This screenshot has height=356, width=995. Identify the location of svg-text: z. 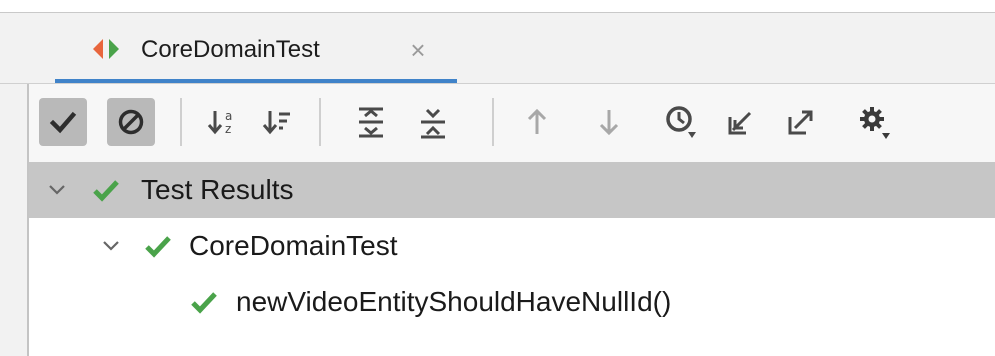
(228, 129).